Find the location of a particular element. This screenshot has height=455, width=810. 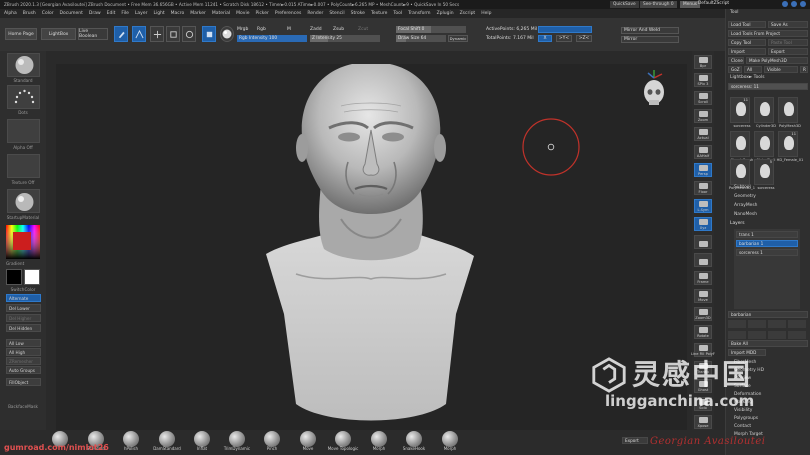

clone-button: Clone is located at coordinates (736, 60).